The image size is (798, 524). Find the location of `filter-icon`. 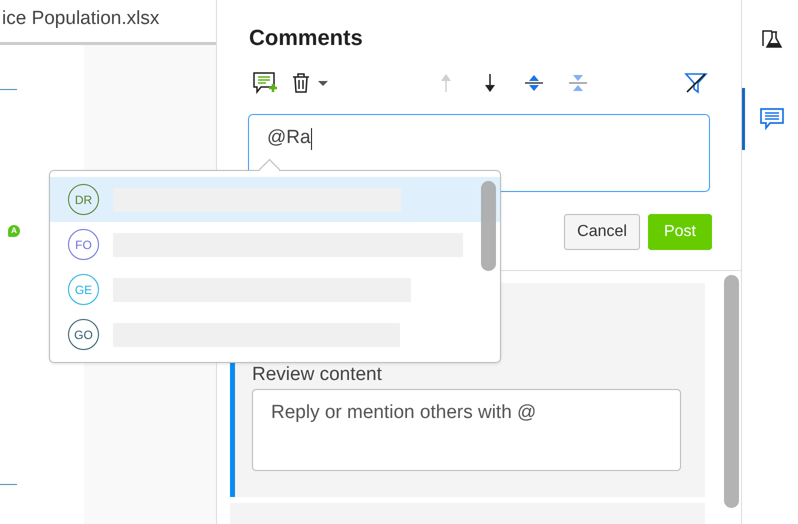

filter-icon is located at coordinates (696, 83).